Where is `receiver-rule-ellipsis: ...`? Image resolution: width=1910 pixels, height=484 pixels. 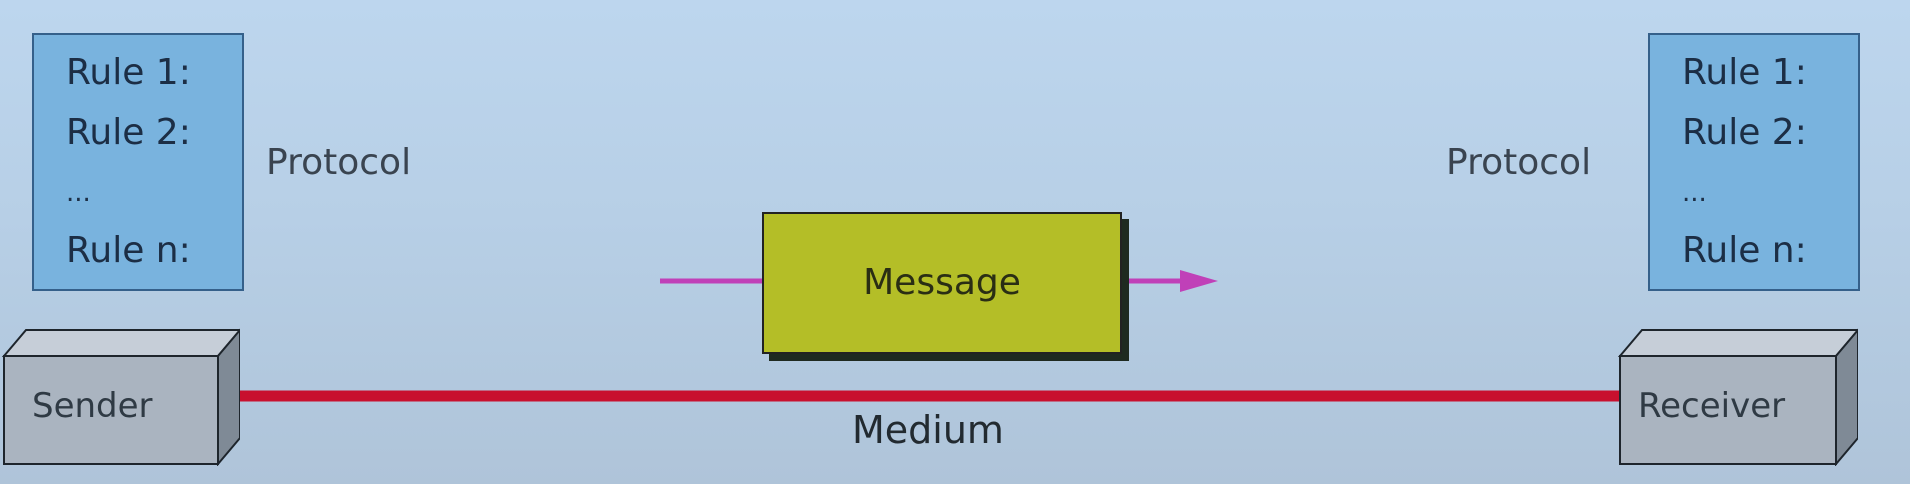
receiver-rule-ellipsis: ... is located at coordinates (1694, 193).